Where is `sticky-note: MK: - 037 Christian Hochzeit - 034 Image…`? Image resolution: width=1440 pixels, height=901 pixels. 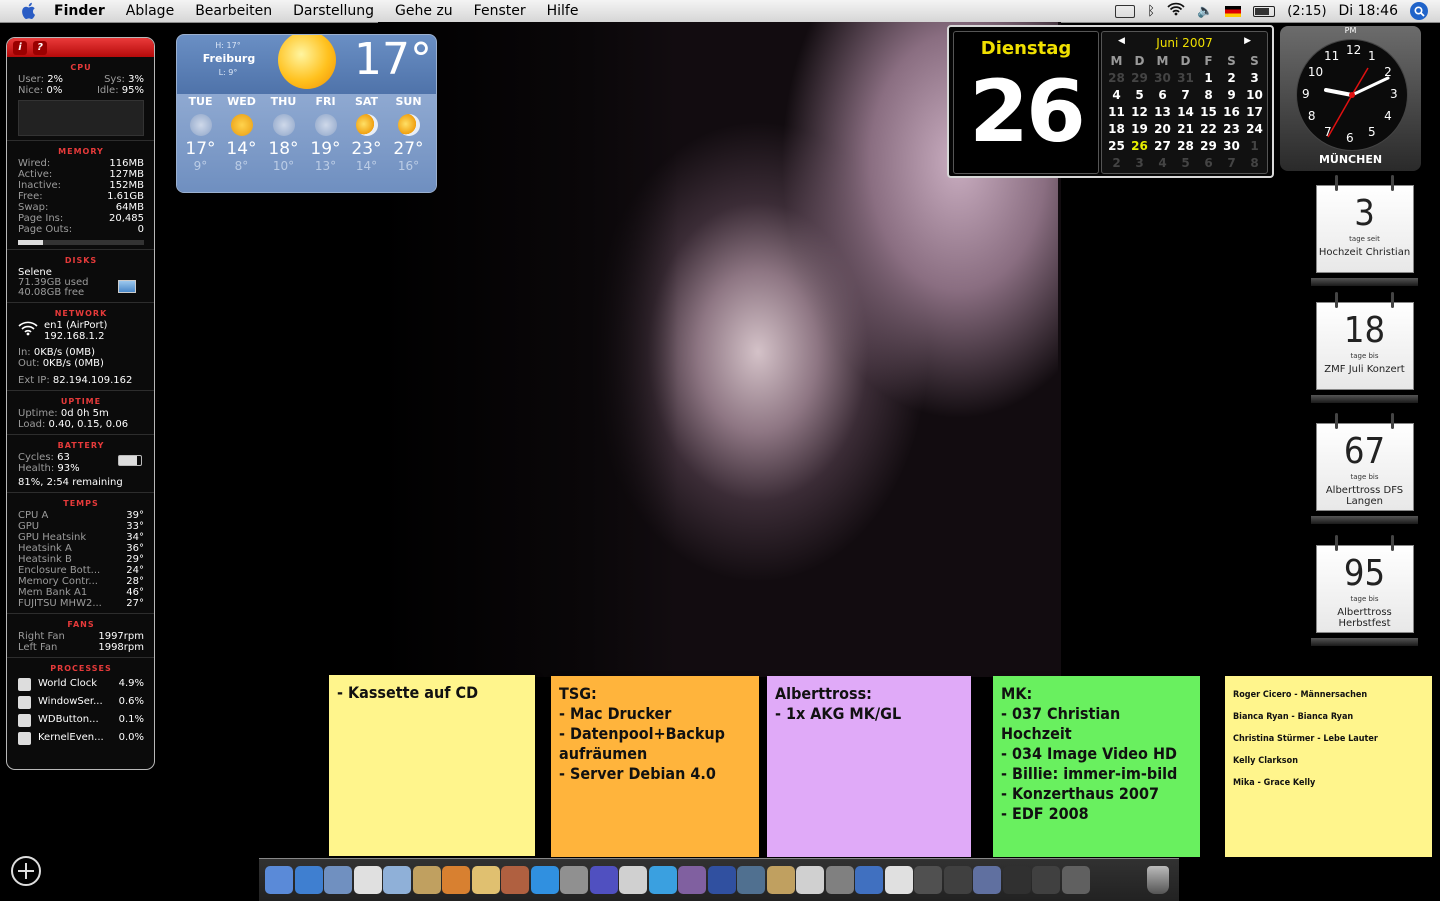 sticky-note: MK: - 037 Christian Hochzeit - 034 Image… is located at coordinates (1096, 766).